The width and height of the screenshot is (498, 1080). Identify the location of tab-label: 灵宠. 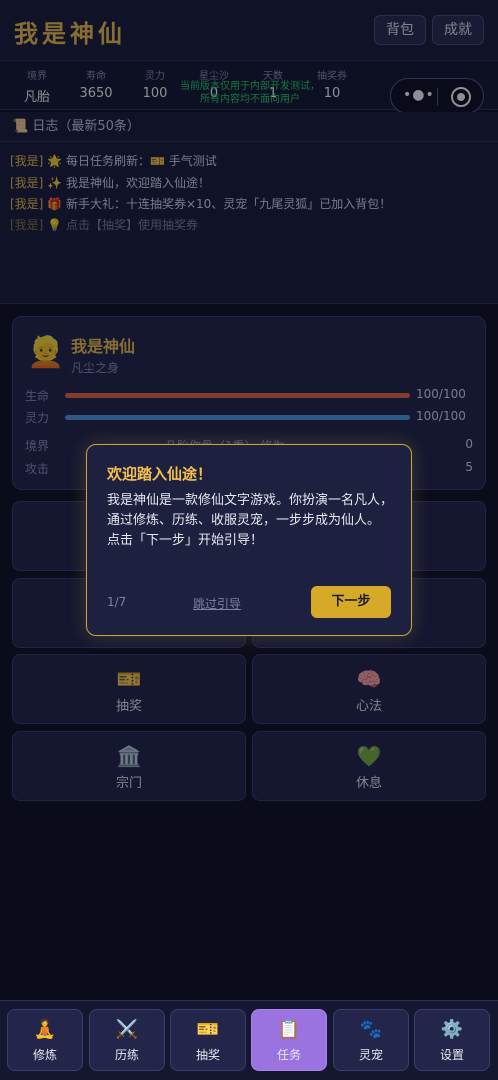
(370, 1055).